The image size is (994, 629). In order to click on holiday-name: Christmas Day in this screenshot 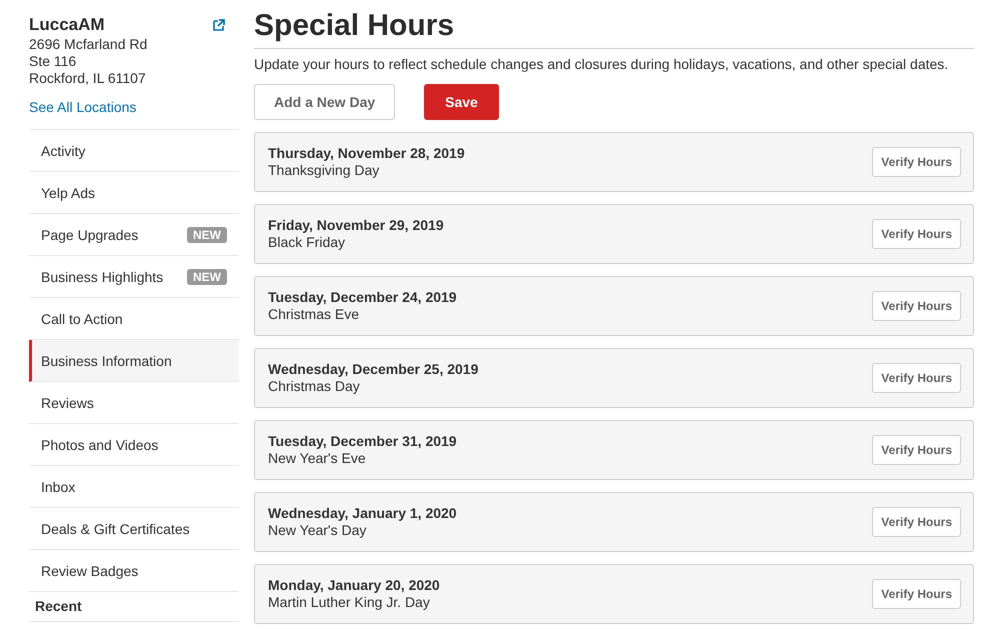, I will do `click(314, 386)`.